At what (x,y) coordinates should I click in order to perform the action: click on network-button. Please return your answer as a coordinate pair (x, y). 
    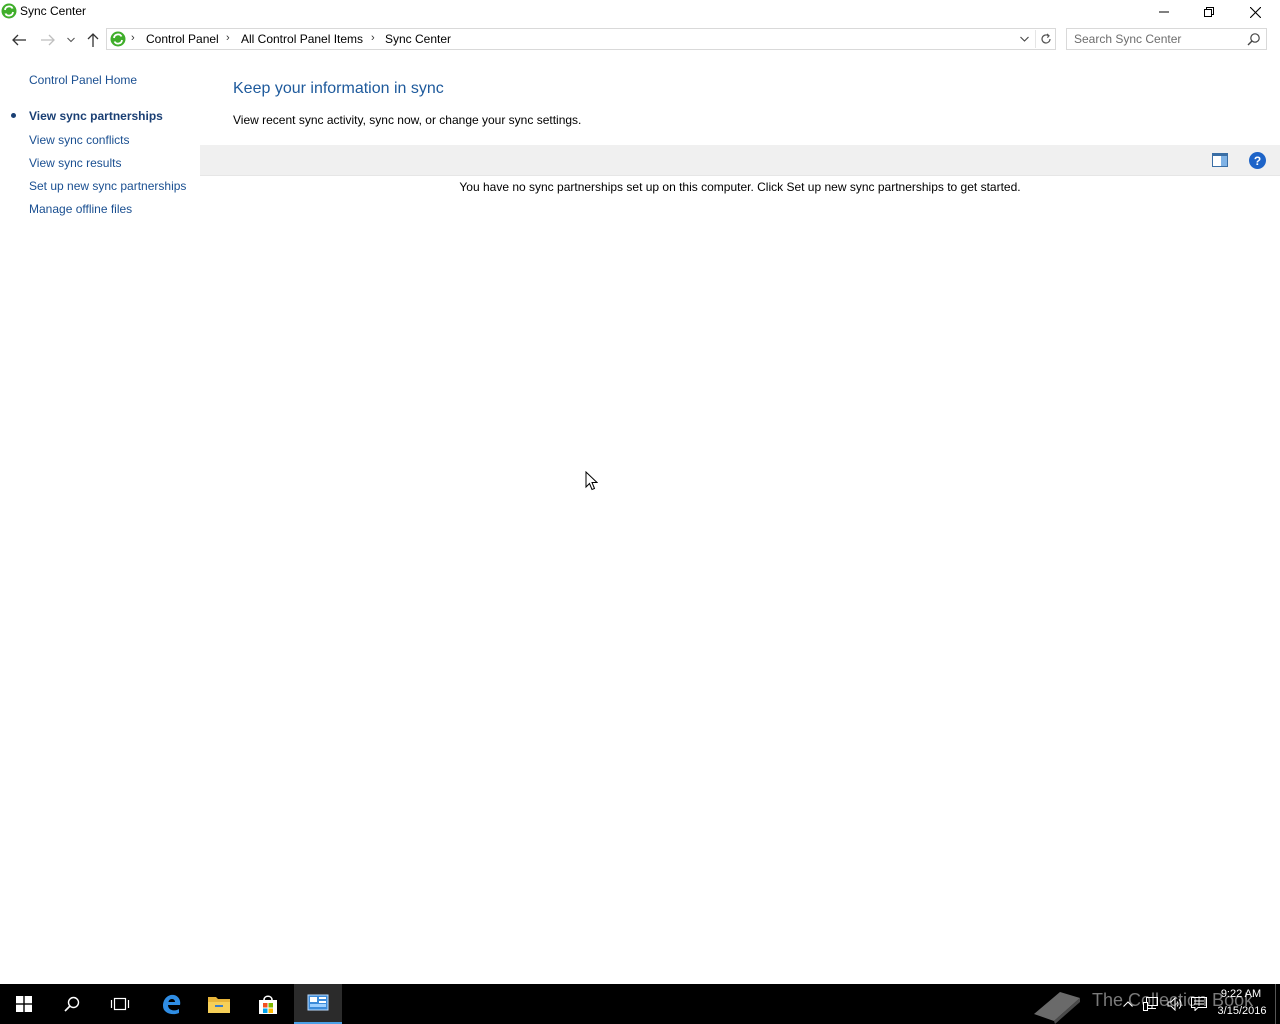
    Looking at the image, I should click on (1151, 1004).